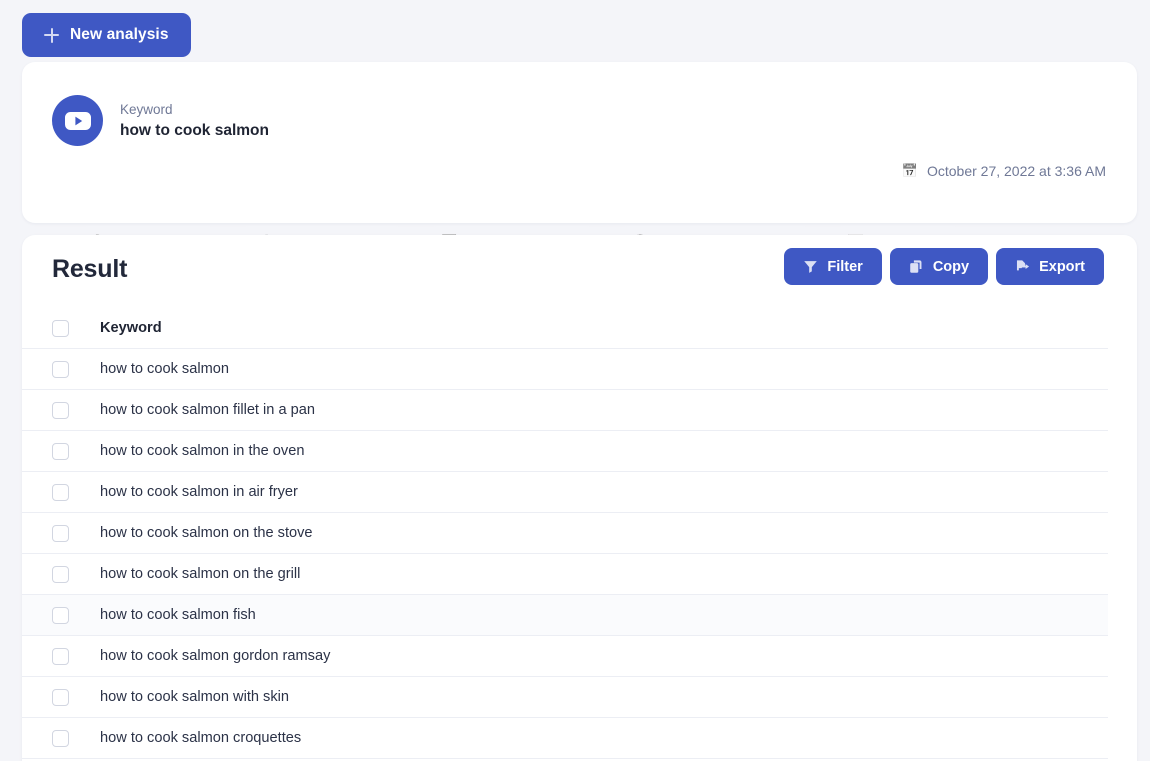 This screenshot has width=1150, height=761. I want to click on filter-icon, so click(810, 266).